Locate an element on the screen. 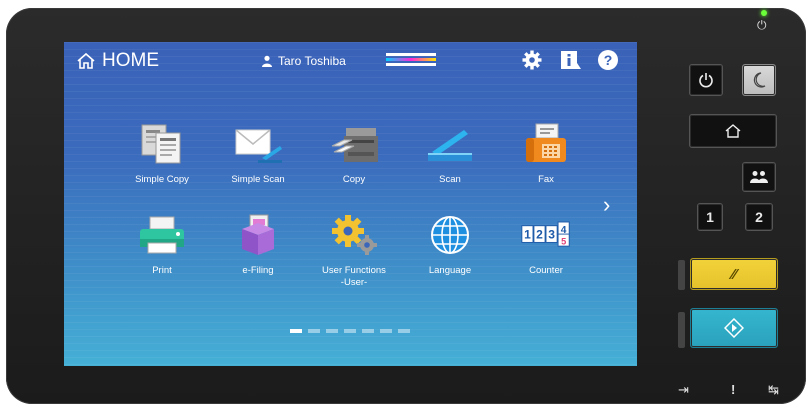  app-row-1: Simple Copy Simple Scan Copy Scan Fax is located at coordinates (374, 159).